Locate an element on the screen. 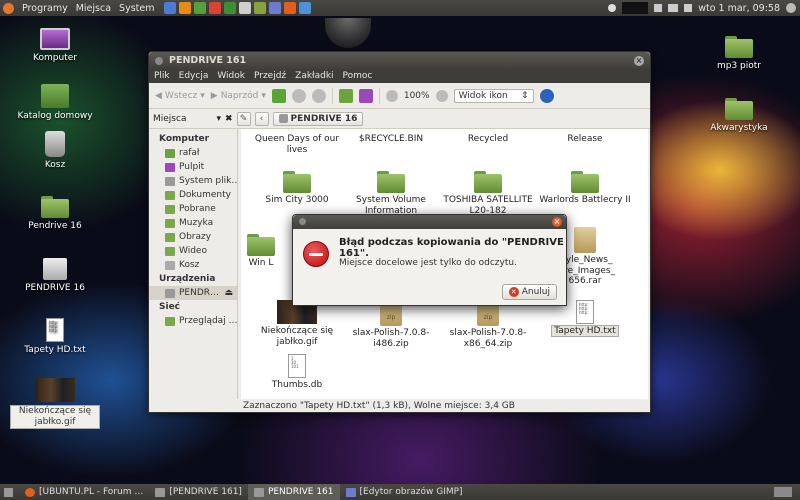 The height and width of the screenshot is (500, 800). launcher-firefox-icon is located at coordinates (290, 8).